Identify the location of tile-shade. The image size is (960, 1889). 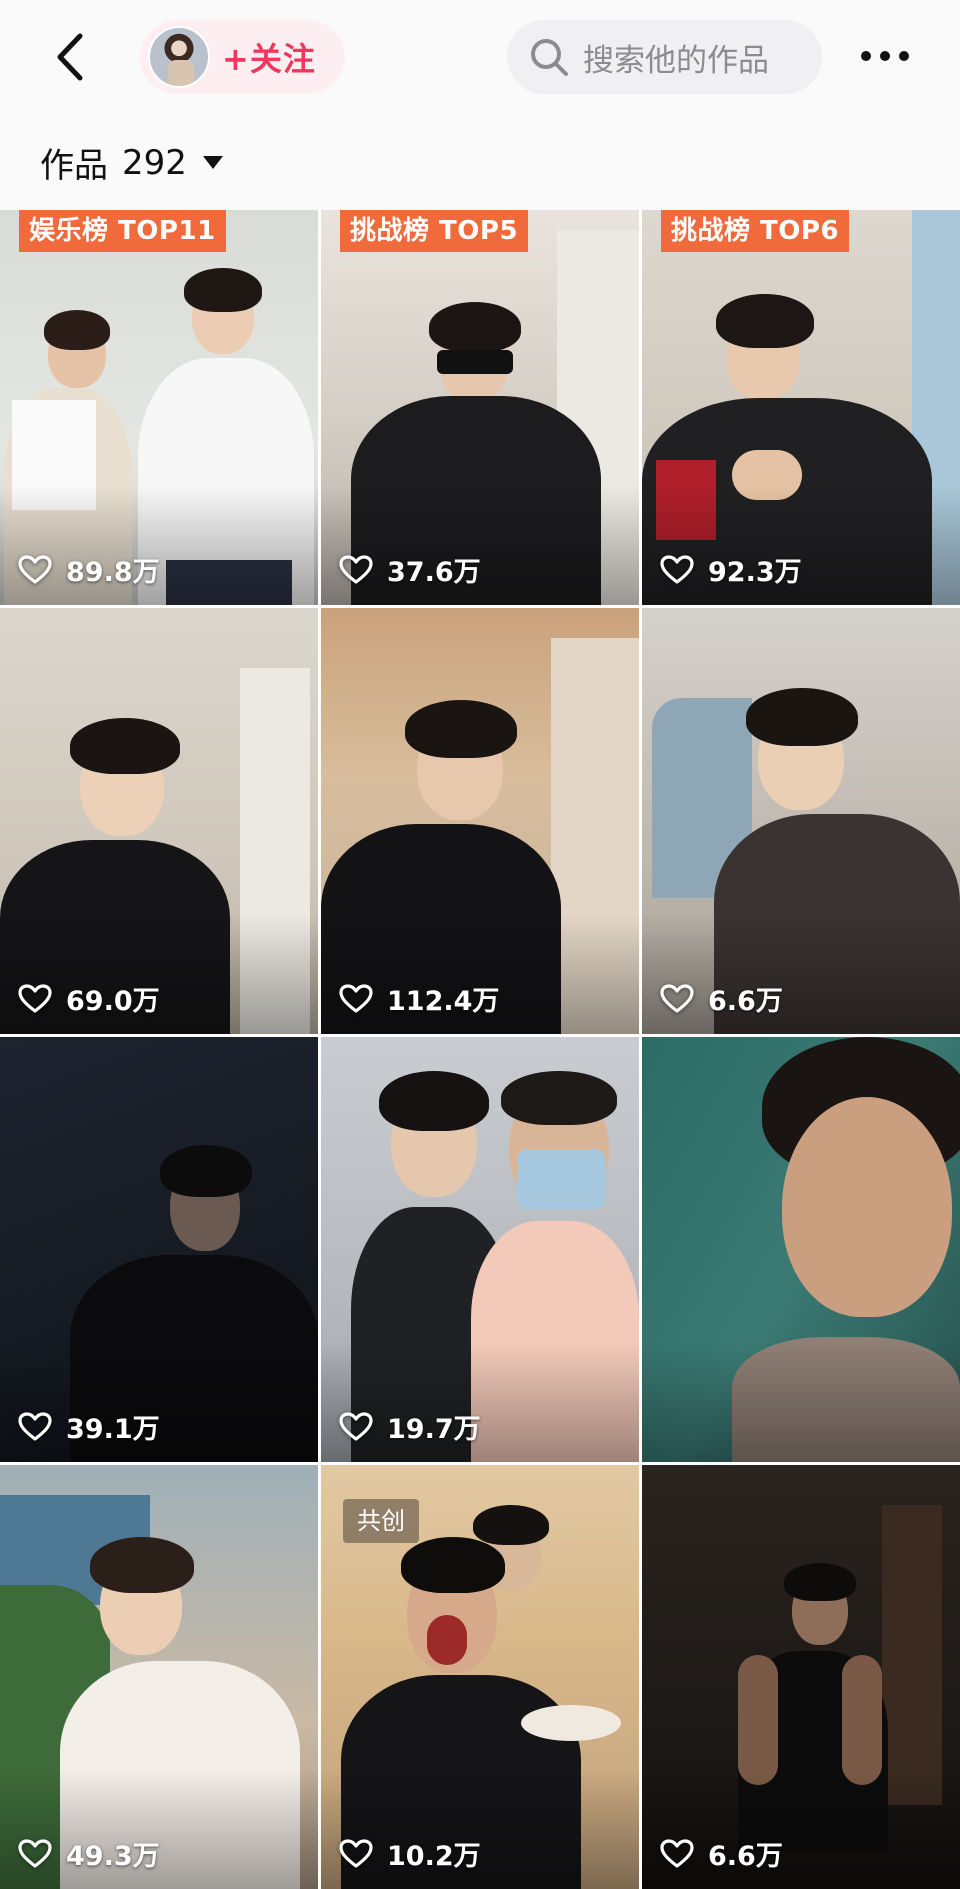
(801, 1402).